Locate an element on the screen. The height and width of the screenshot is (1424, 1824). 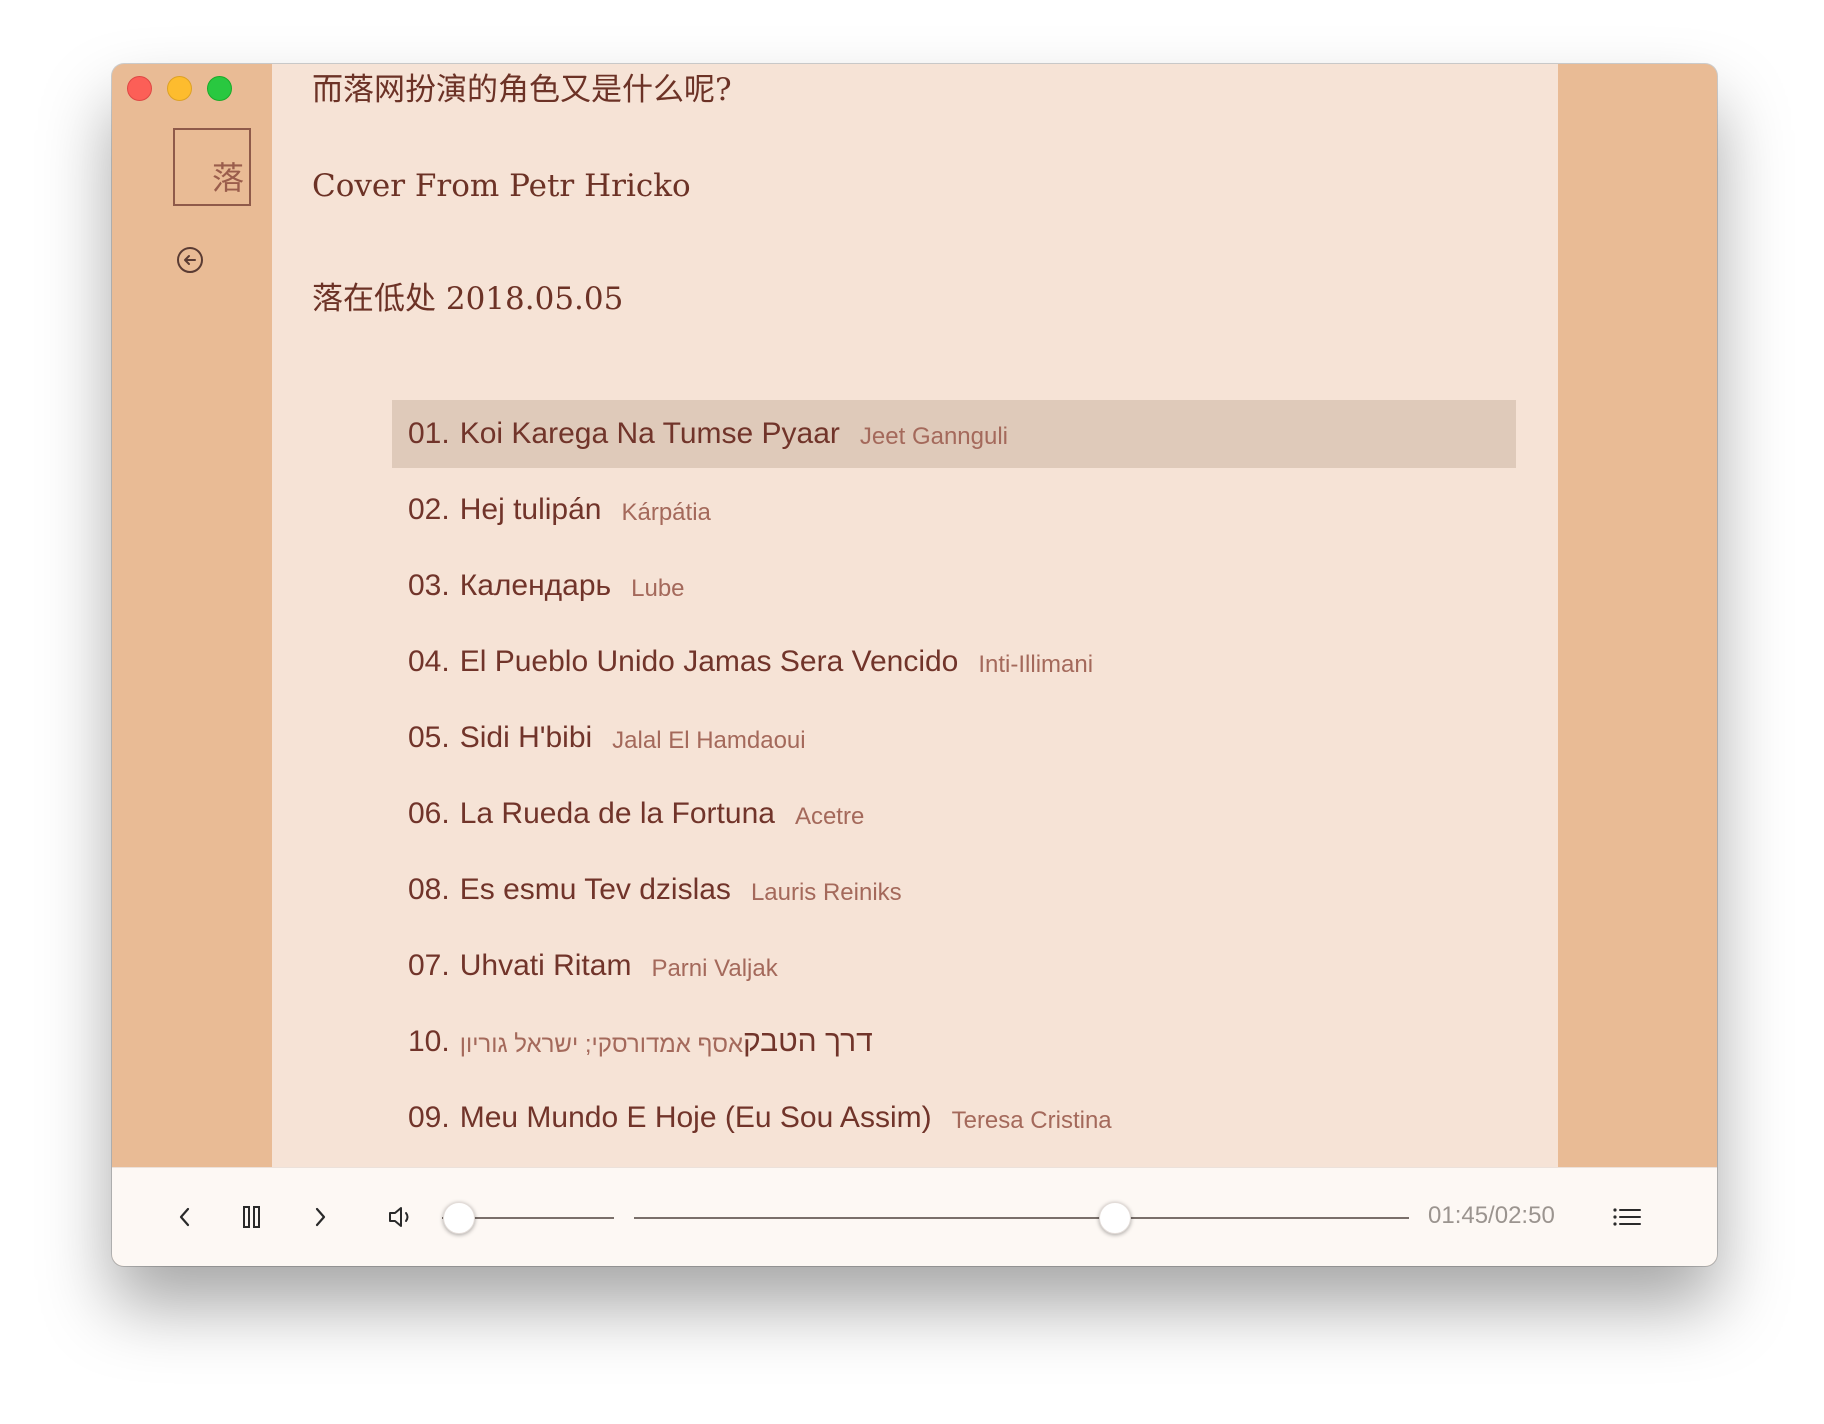
sidebar: 落 is located at coordinates (192, 615).